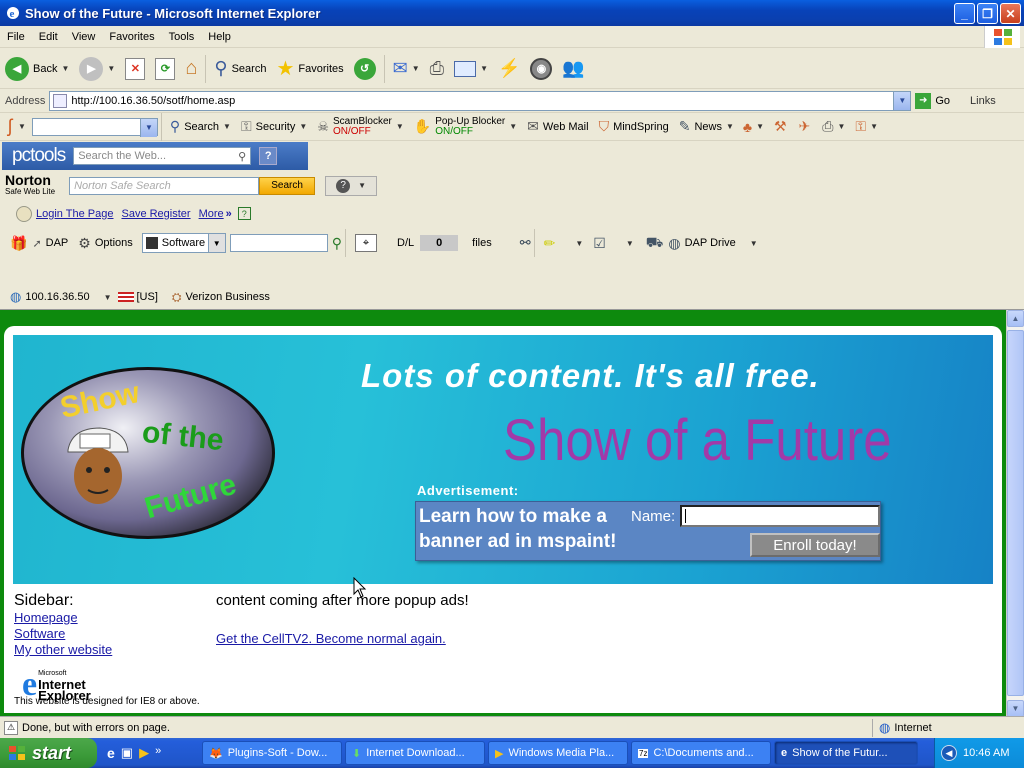 This screenshot has height=768, width=1024. I want to click on highlighter-icon: ✏, so click(550, 243).